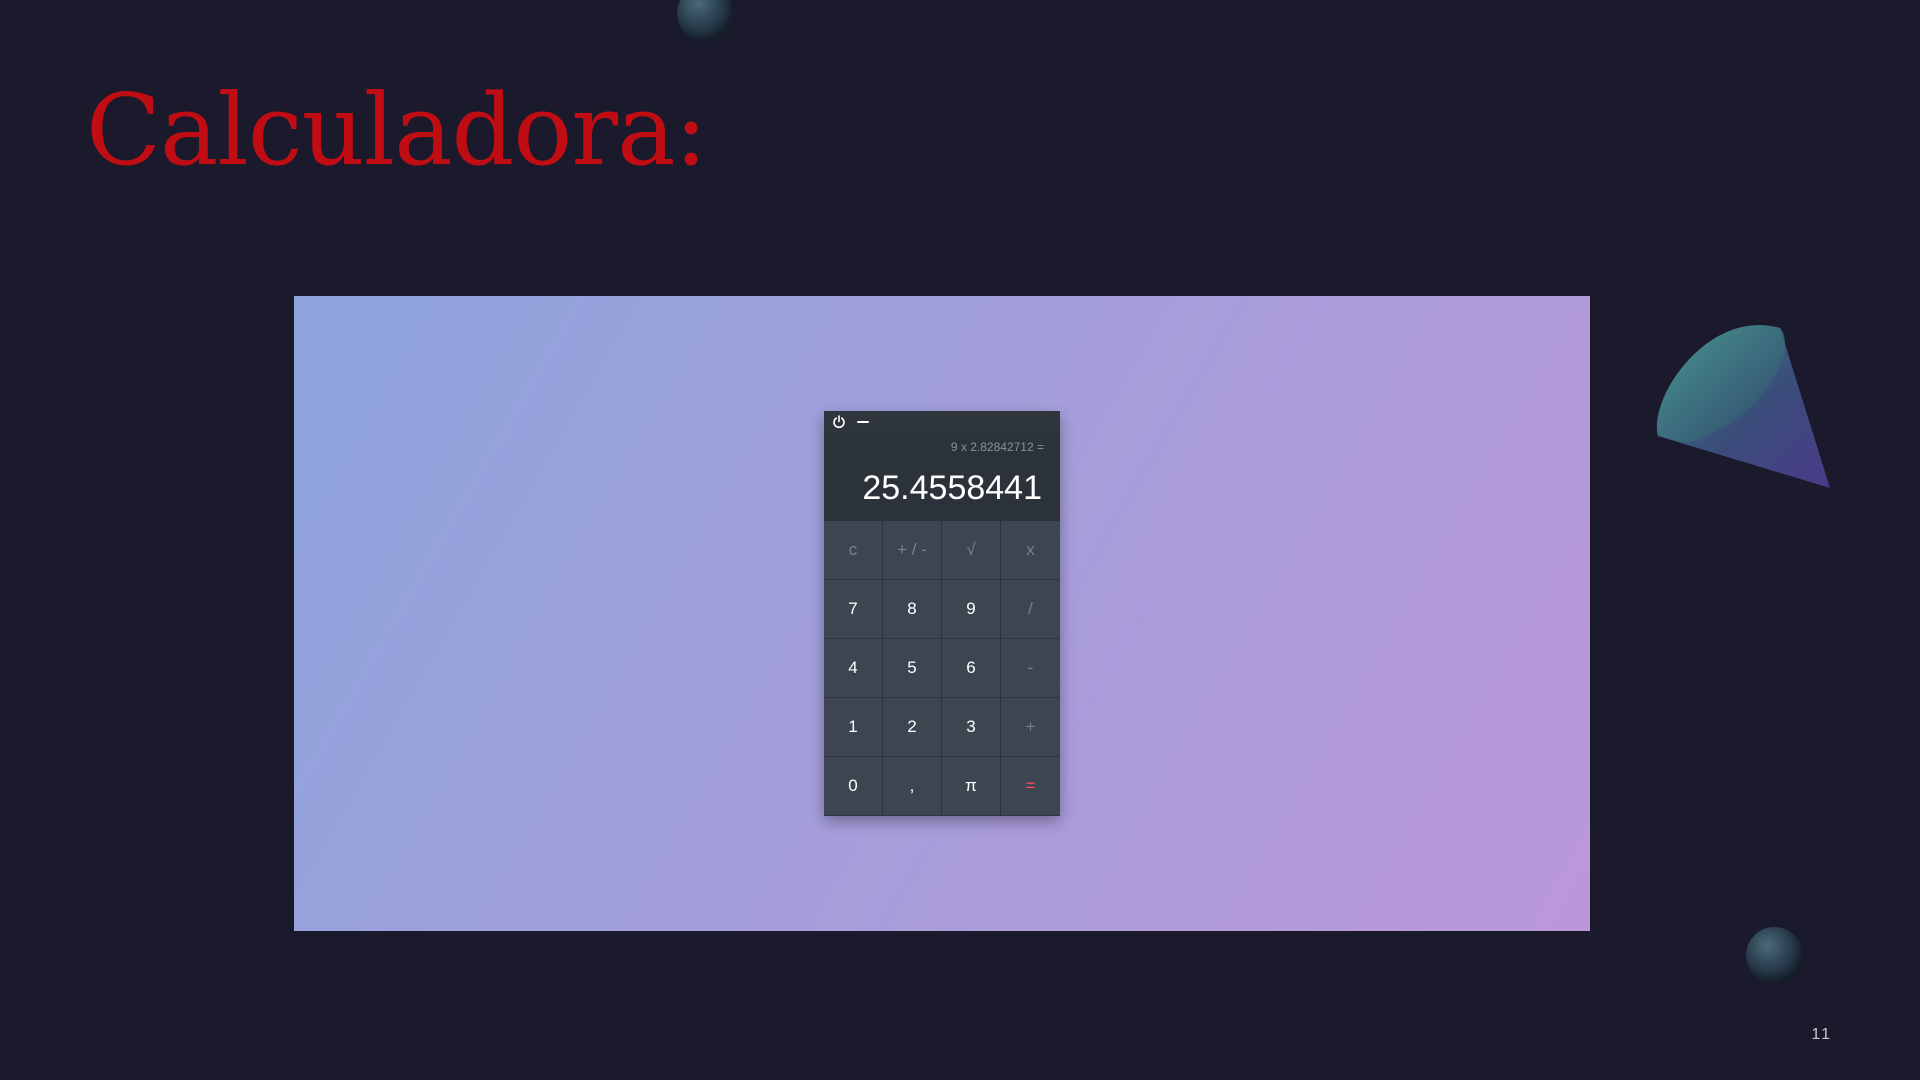 This screenshot has width=1920, height=1080. What do you see at coordinates (1030, 609) in the screenshot?
I see `key-button: /` at bounding box center [1030, 609].